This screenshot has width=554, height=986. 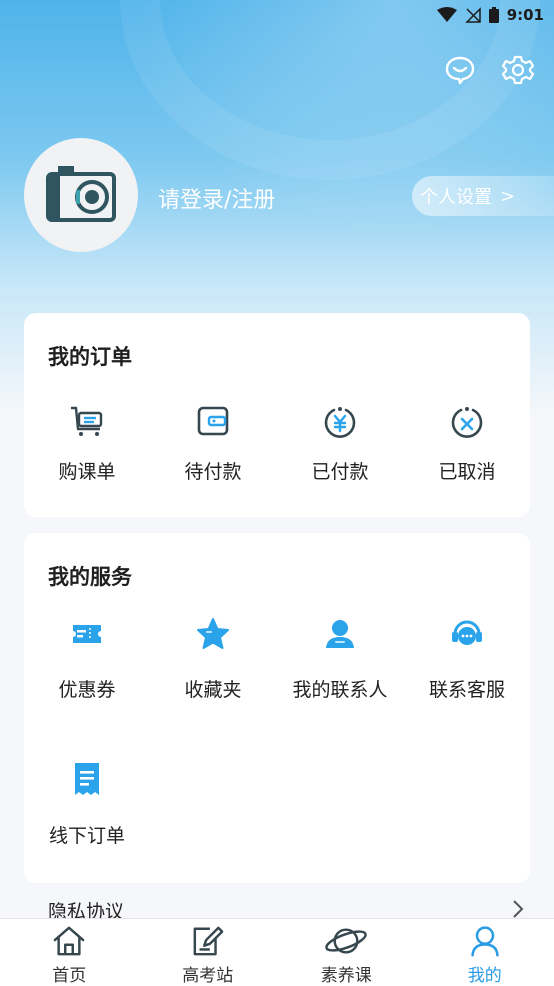 I want to click on service-item-label: 优惠券, so click(x=87, y=690).